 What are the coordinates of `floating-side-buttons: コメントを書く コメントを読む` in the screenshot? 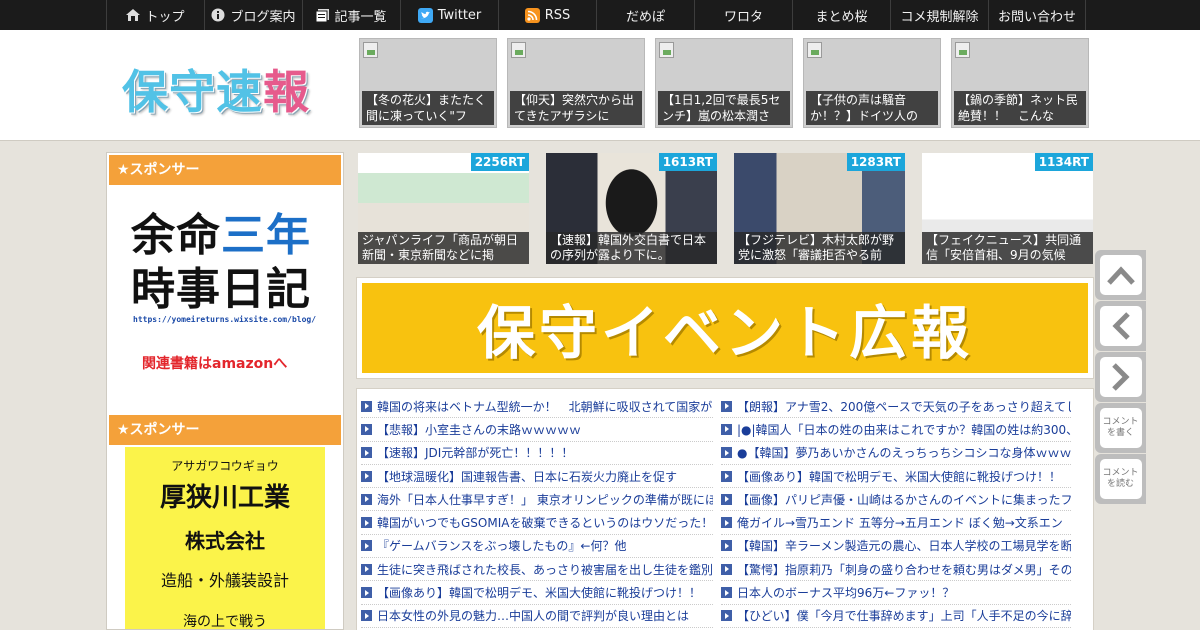 It's located at (1120, 377).